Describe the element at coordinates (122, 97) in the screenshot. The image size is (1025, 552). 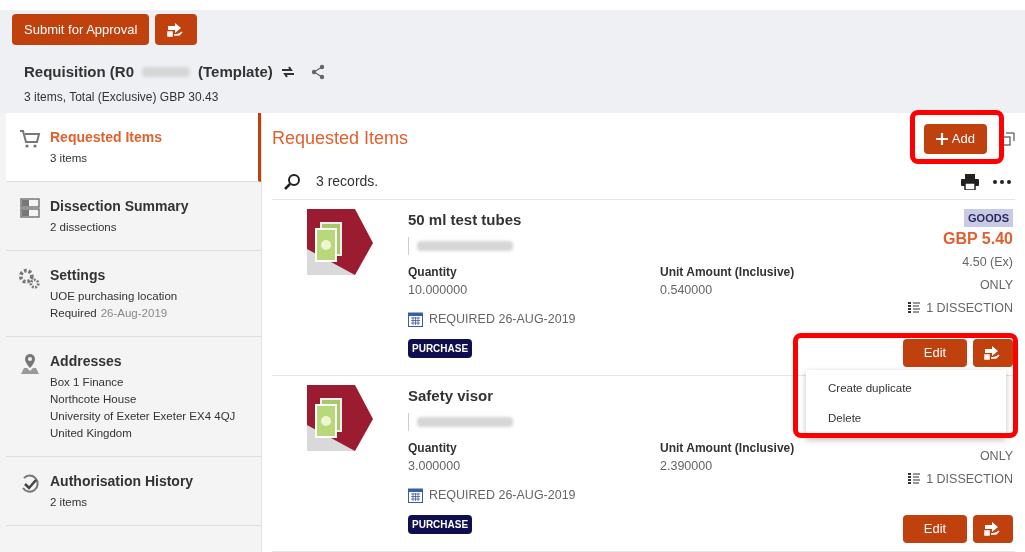
I see `requisition-summary: 3 items, Total (Exclusive) GBP 30.43` at that location.